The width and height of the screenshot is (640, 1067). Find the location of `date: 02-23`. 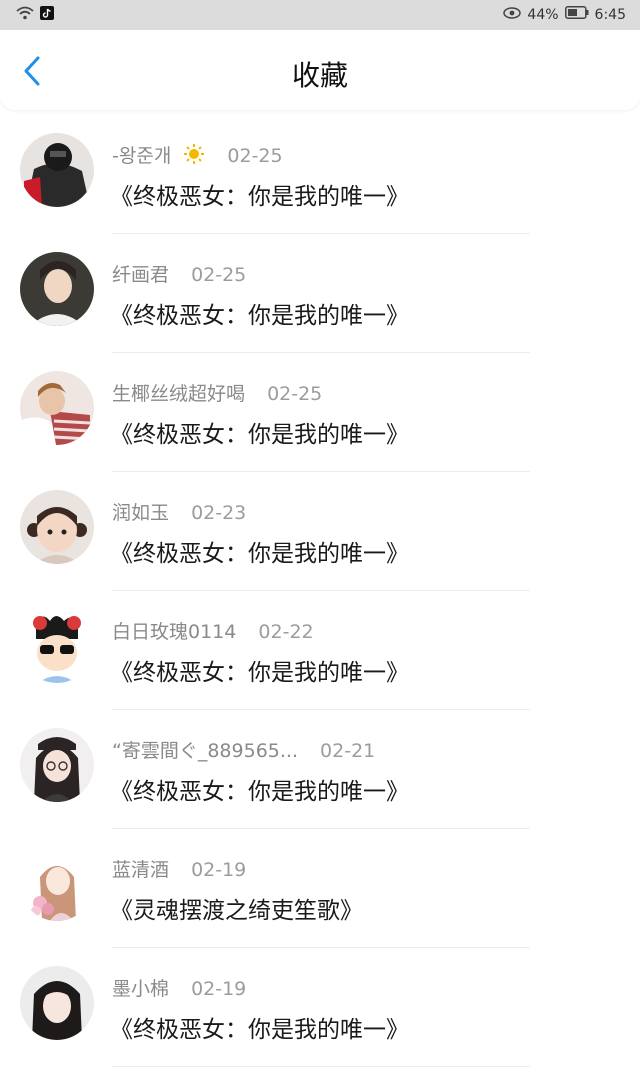

date: 02-23 is located at coordinates (219, 513).